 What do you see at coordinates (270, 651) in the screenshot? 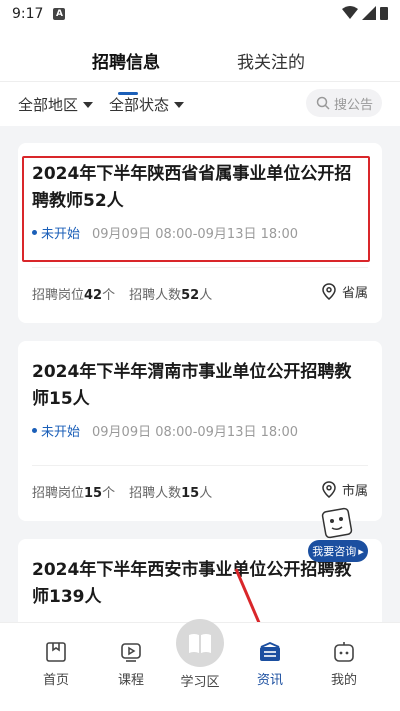
I see `news-icon` at bounding box center [270, 651].